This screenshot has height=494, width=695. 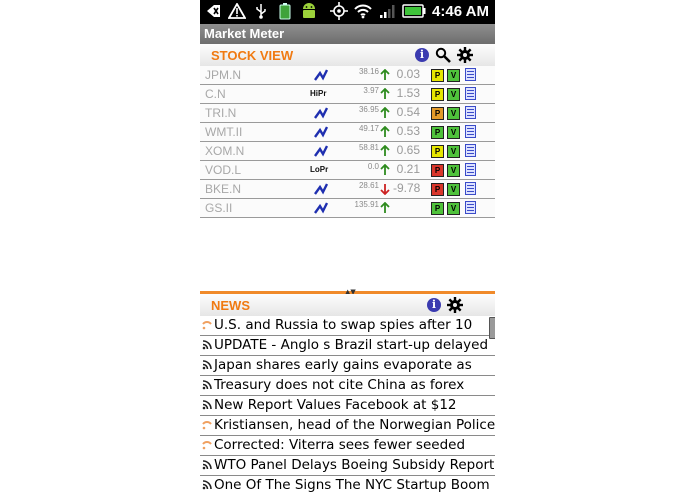 I want to click on stock-price: 28.61, so click(x=368, y=185).